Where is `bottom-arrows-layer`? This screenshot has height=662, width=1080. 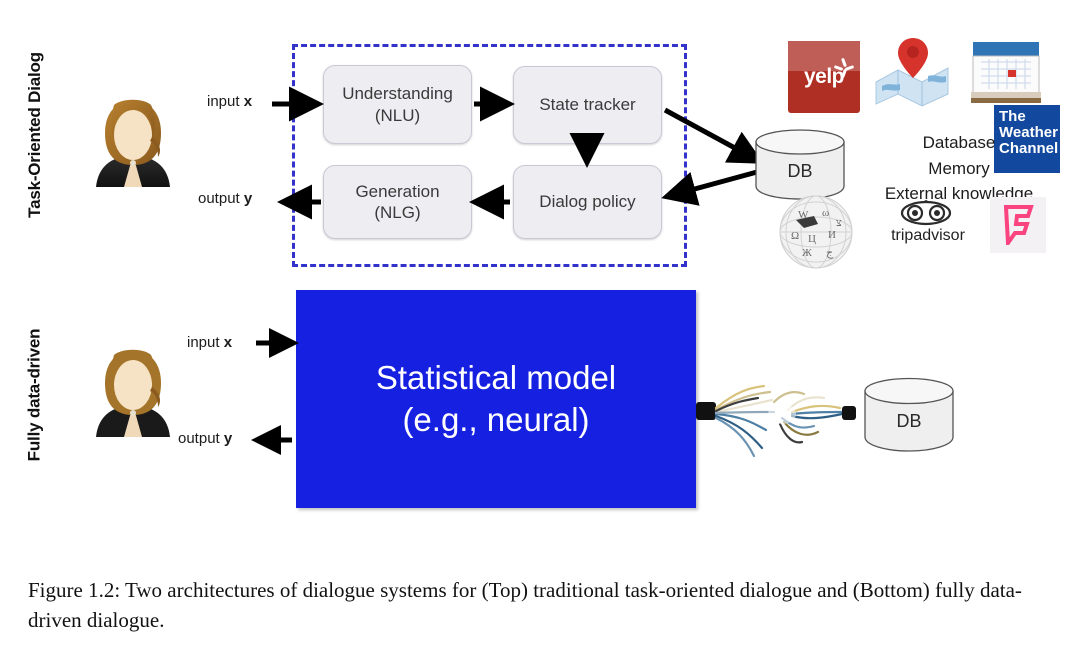
bottom-arrows-layer is located at coordinates (275, 391).